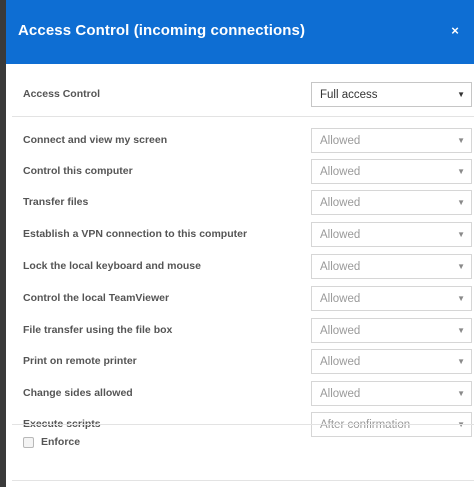  I want to click on enforce-checkbox, so click(28, 442).